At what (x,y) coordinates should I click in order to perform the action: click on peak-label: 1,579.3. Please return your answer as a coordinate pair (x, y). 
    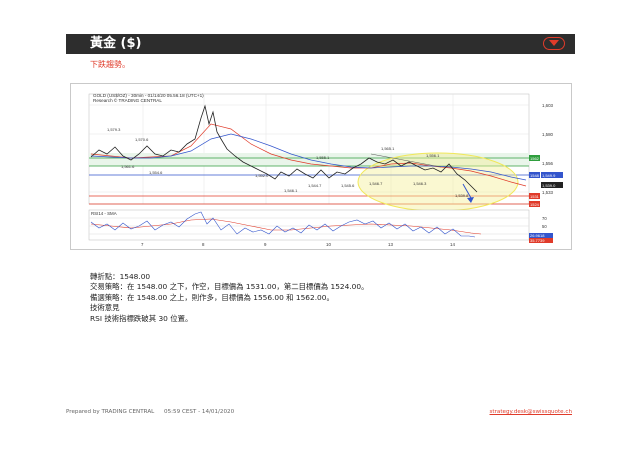
    Looking at the image, I should click on (114, 129).